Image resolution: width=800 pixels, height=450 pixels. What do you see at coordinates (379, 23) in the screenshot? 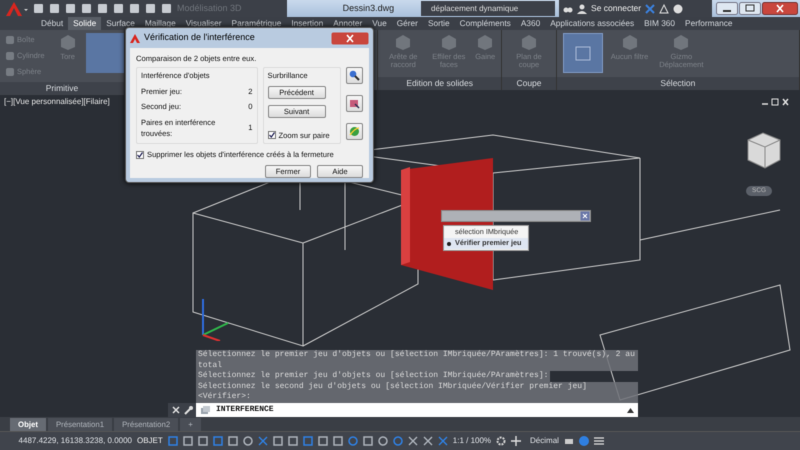
I see `ribbon-tab: Vue` at bounding box center [379, 23].